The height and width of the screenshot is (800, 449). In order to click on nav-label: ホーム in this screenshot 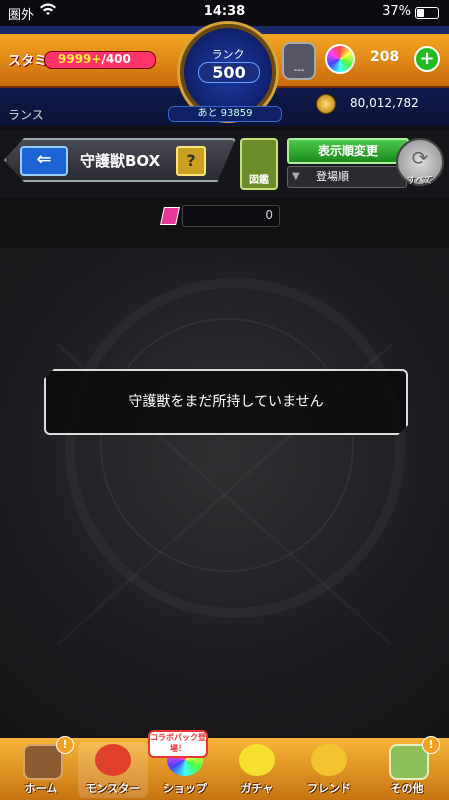, I will do `click(41, 788)`.